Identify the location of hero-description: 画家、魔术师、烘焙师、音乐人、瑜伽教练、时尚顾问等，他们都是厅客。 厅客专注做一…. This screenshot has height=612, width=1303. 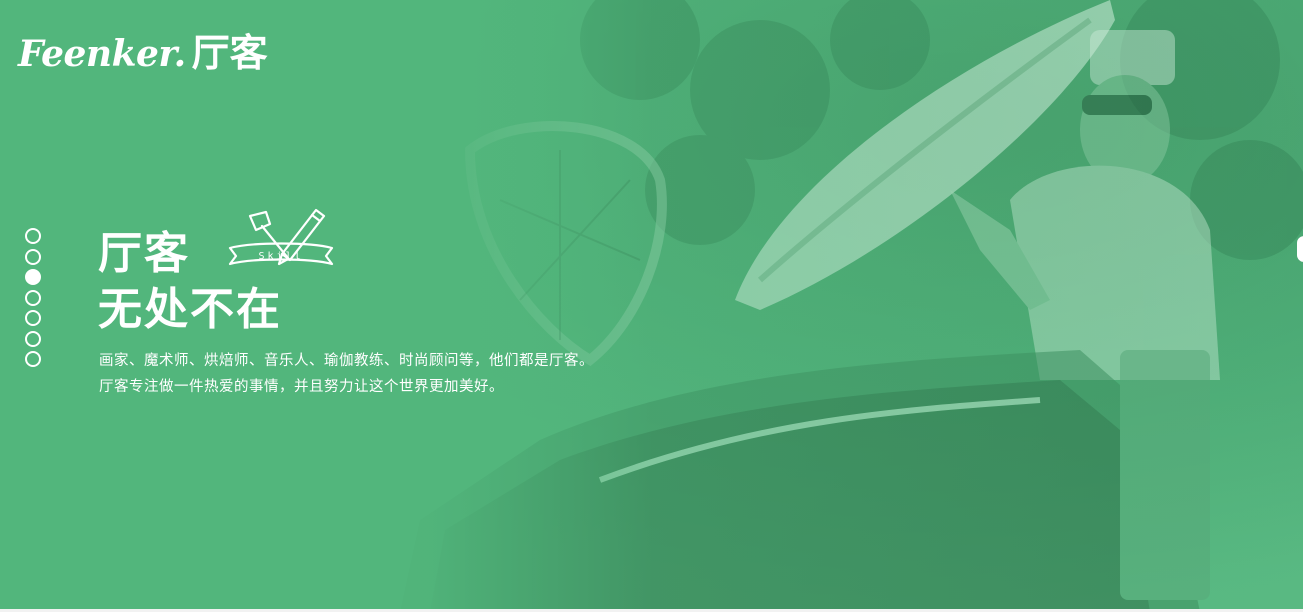
(346, 374).